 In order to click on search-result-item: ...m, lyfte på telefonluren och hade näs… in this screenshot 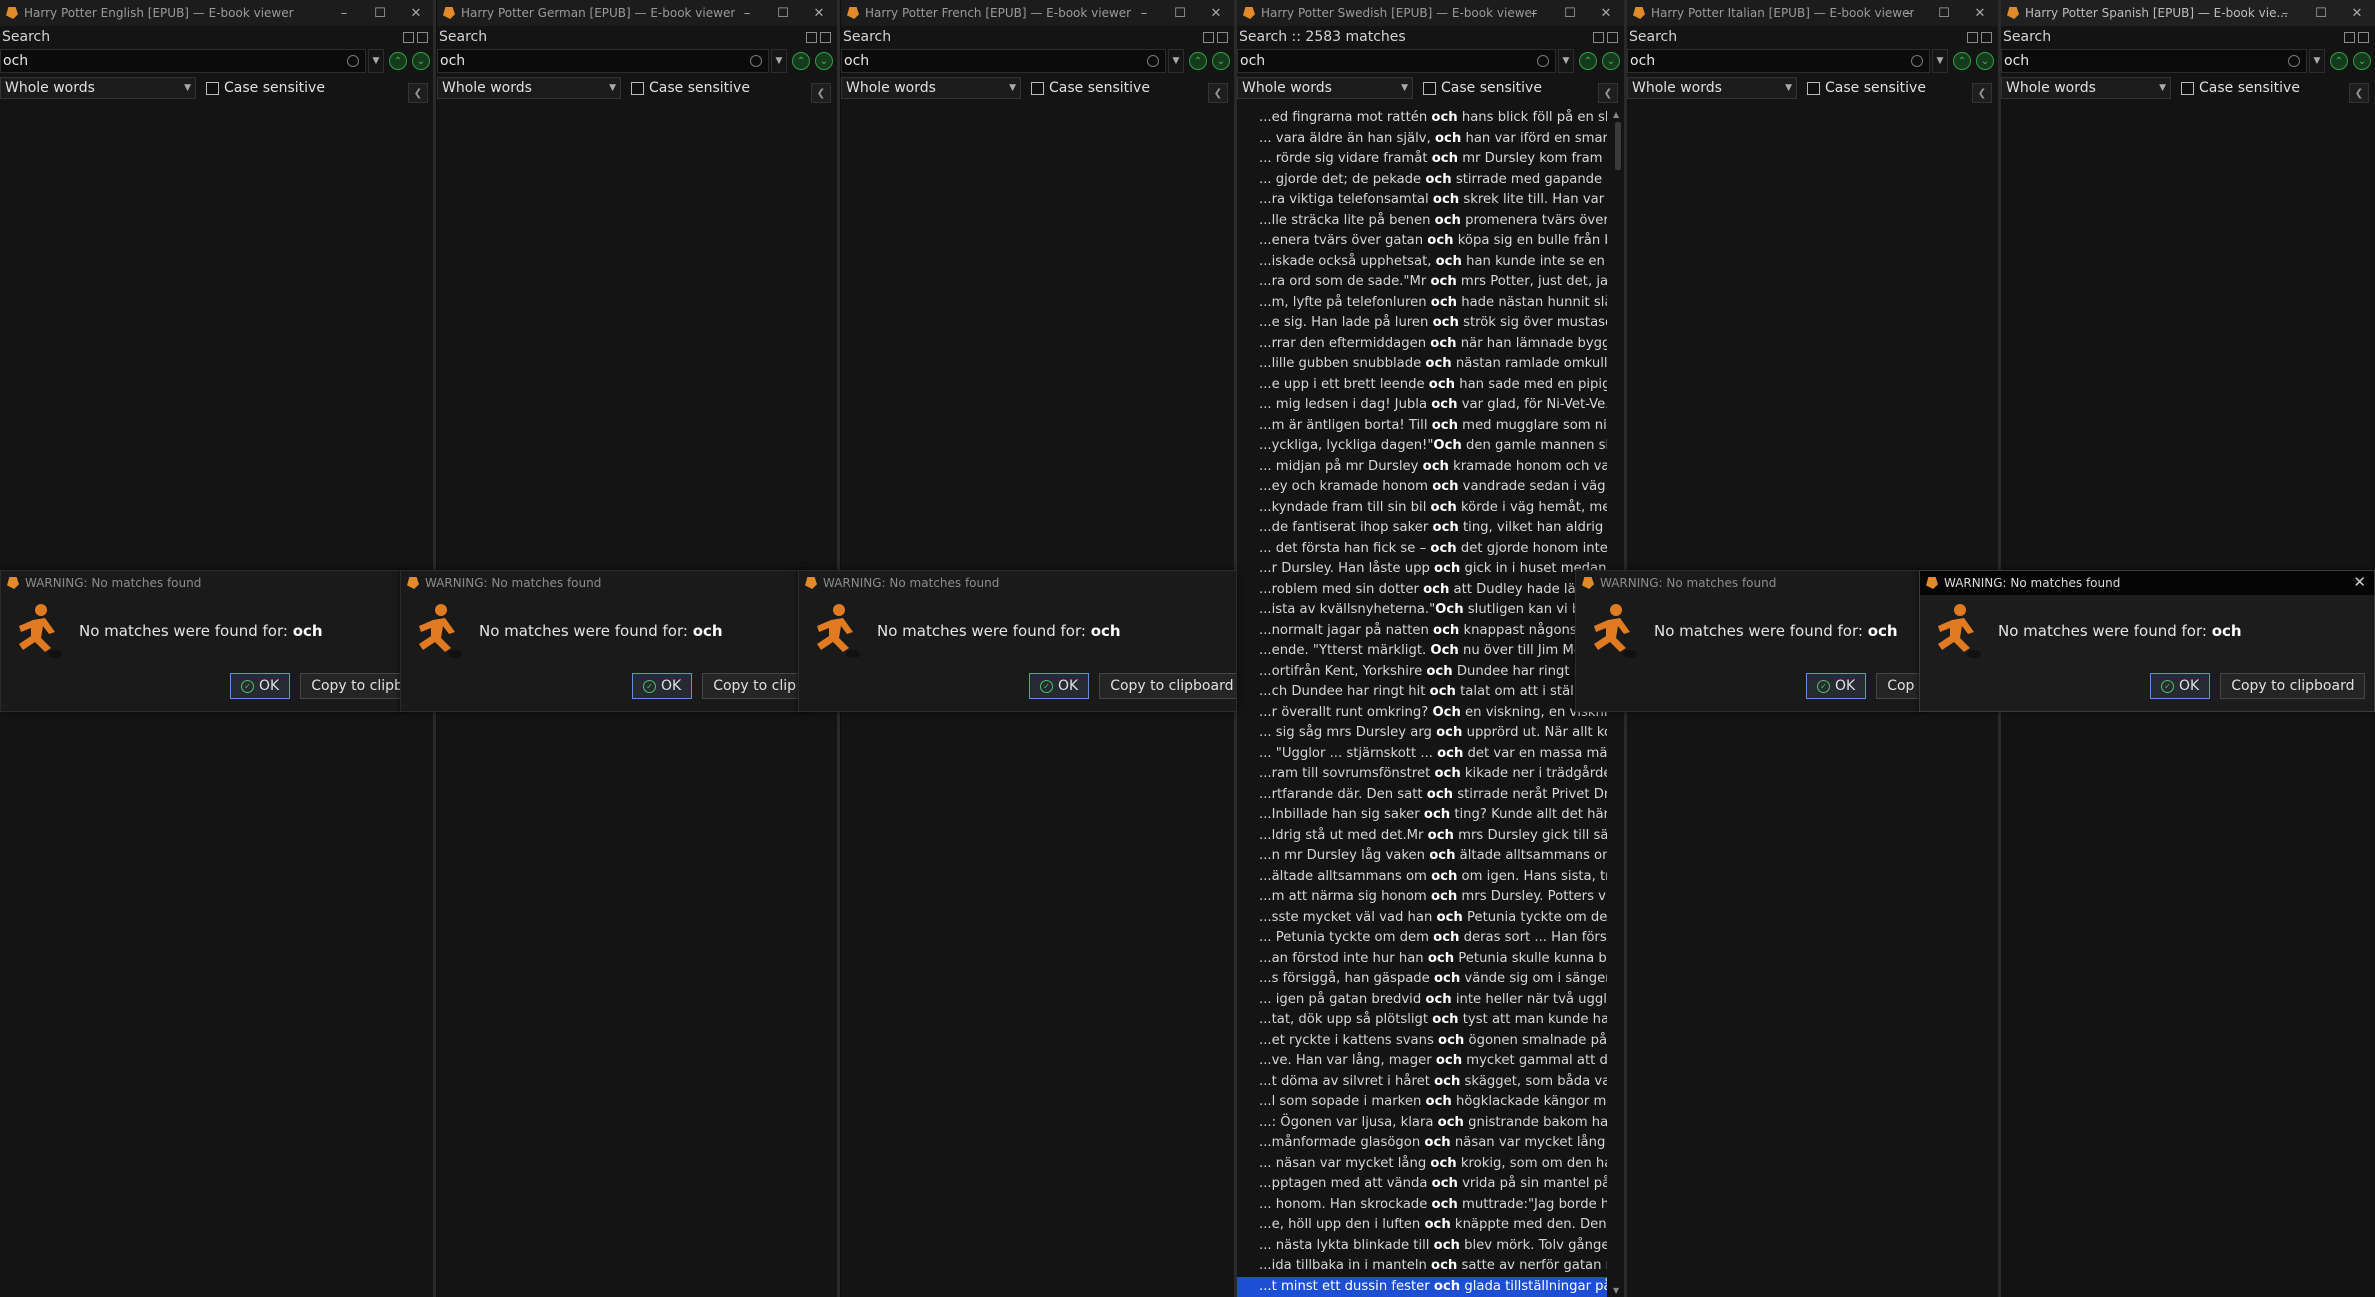, I will do `click(1422, 303)`.